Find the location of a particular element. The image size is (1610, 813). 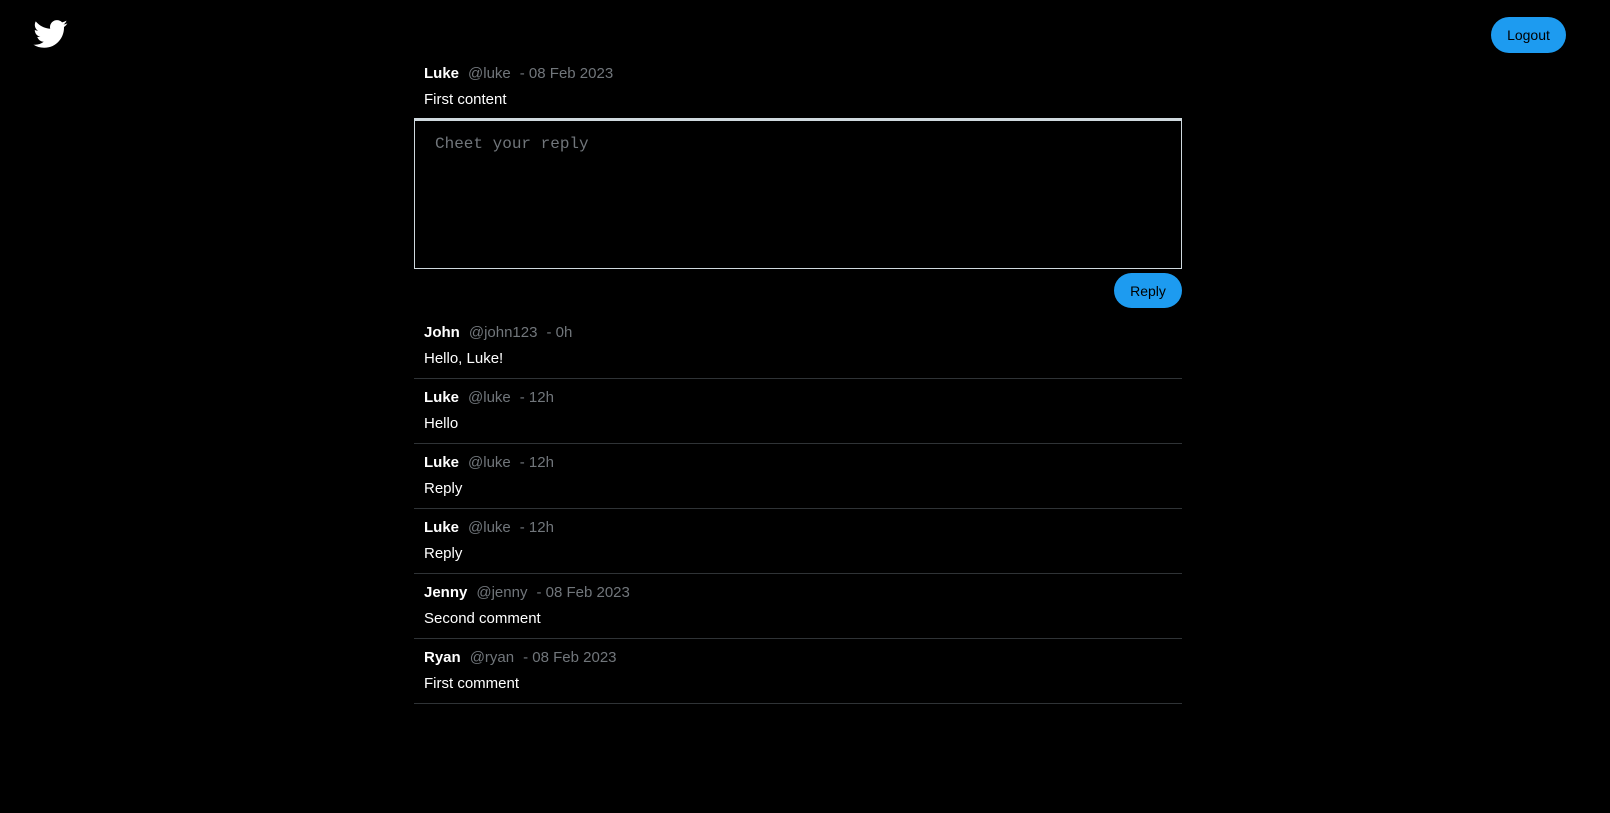

comment-meta: Jenny @jenny - 08 Feb 2023 is located at coordinates (798, 593).